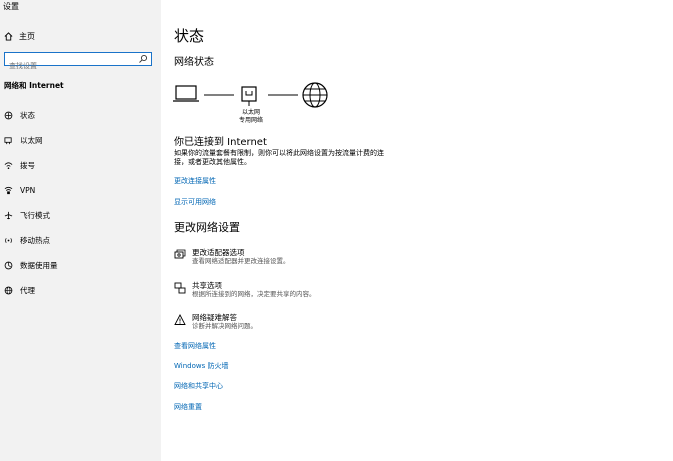  I want to click on airplane-icon, so click(8, 215).